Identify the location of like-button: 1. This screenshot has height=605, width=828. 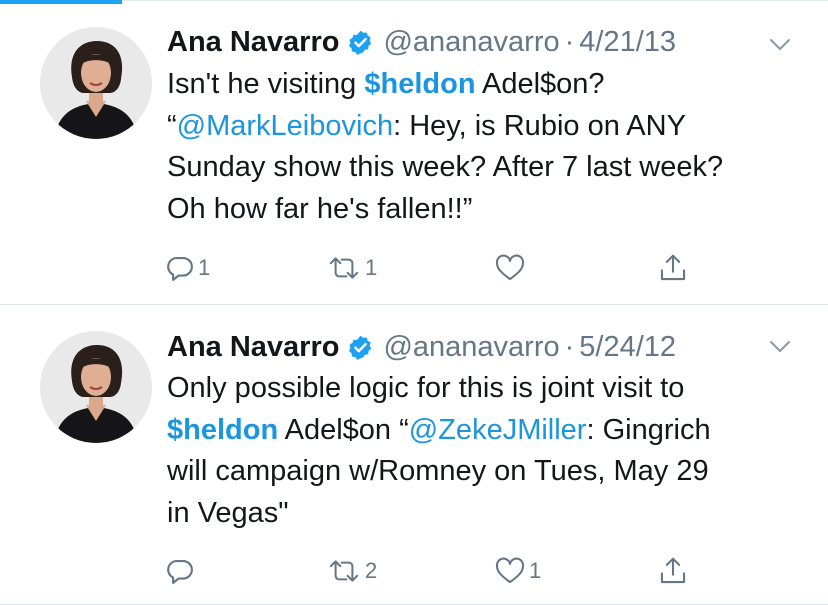
(517, 571).